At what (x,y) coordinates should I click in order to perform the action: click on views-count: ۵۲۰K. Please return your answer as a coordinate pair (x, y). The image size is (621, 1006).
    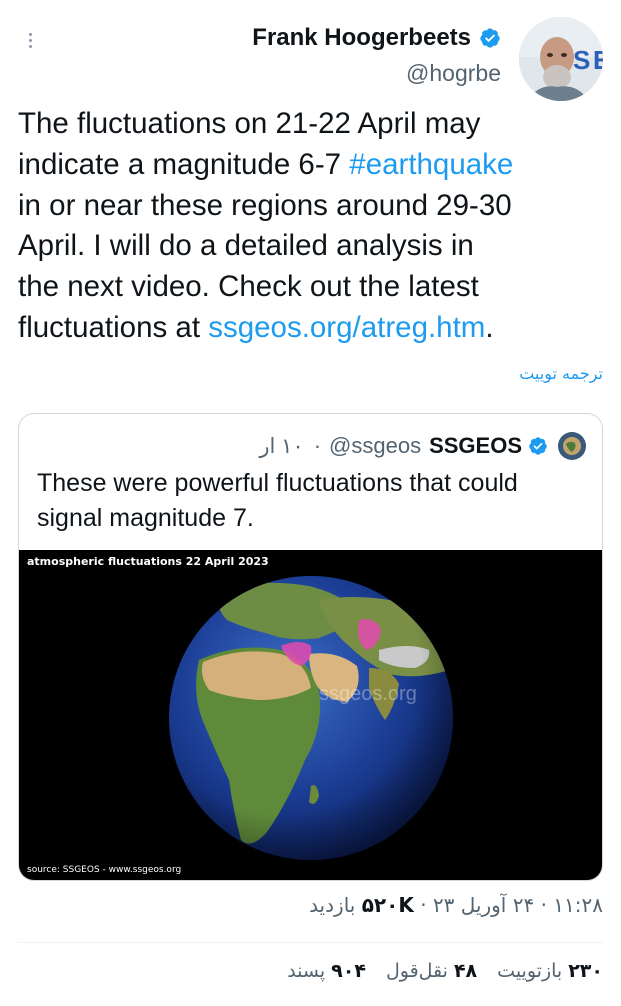
    Looking at the image, I should click on (387, 905).